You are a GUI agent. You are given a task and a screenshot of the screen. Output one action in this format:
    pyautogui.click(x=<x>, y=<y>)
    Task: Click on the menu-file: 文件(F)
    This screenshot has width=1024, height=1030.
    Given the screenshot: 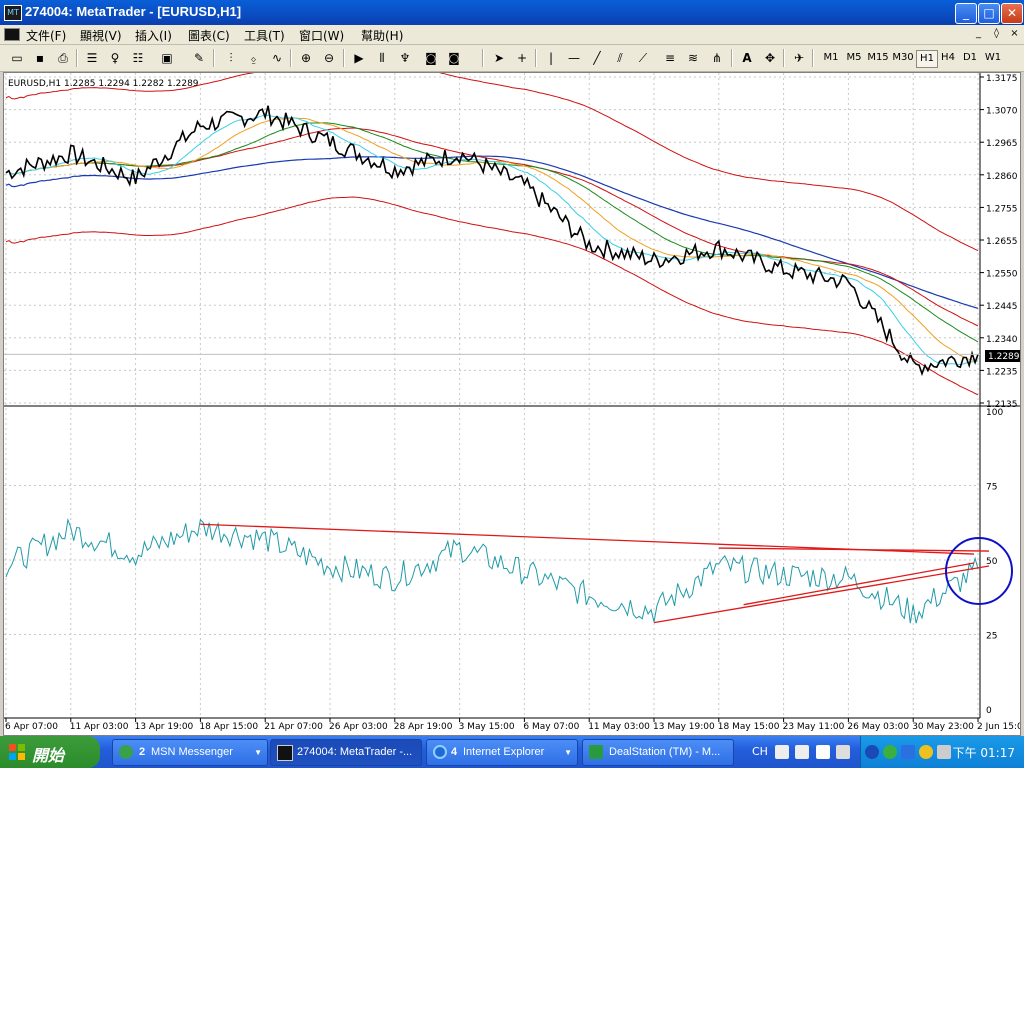 What is the action you would take?
    pyautogui.click(x=46, y=35)
    